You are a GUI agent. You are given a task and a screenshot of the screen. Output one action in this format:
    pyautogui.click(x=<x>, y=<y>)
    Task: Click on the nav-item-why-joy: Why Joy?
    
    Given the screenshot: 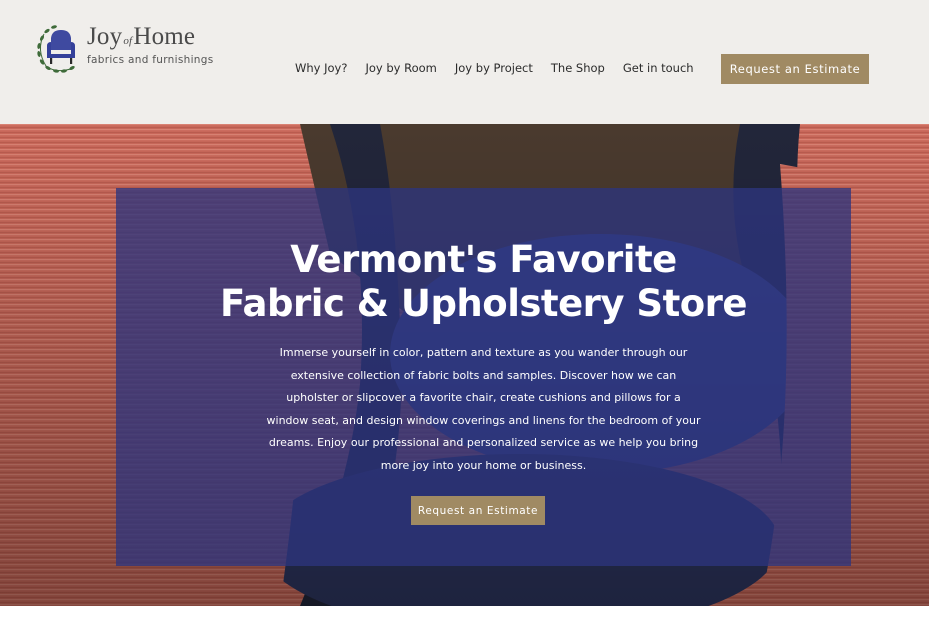 What is the action you would take?
    pyautogui.click(x=321, y=68)
    